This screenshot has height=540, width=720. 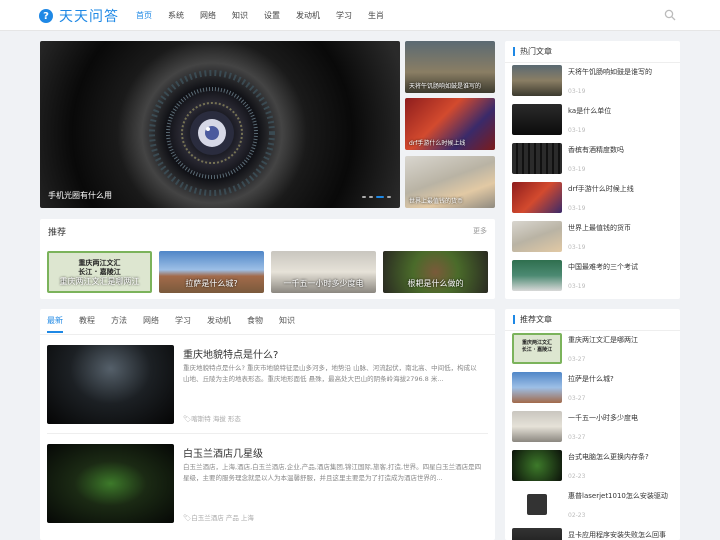 I want to click on top-navbar: ? 天天问答 首页 系统 网络 知识 设置 发动机 学习 生肖, so click(x=360, y=15).